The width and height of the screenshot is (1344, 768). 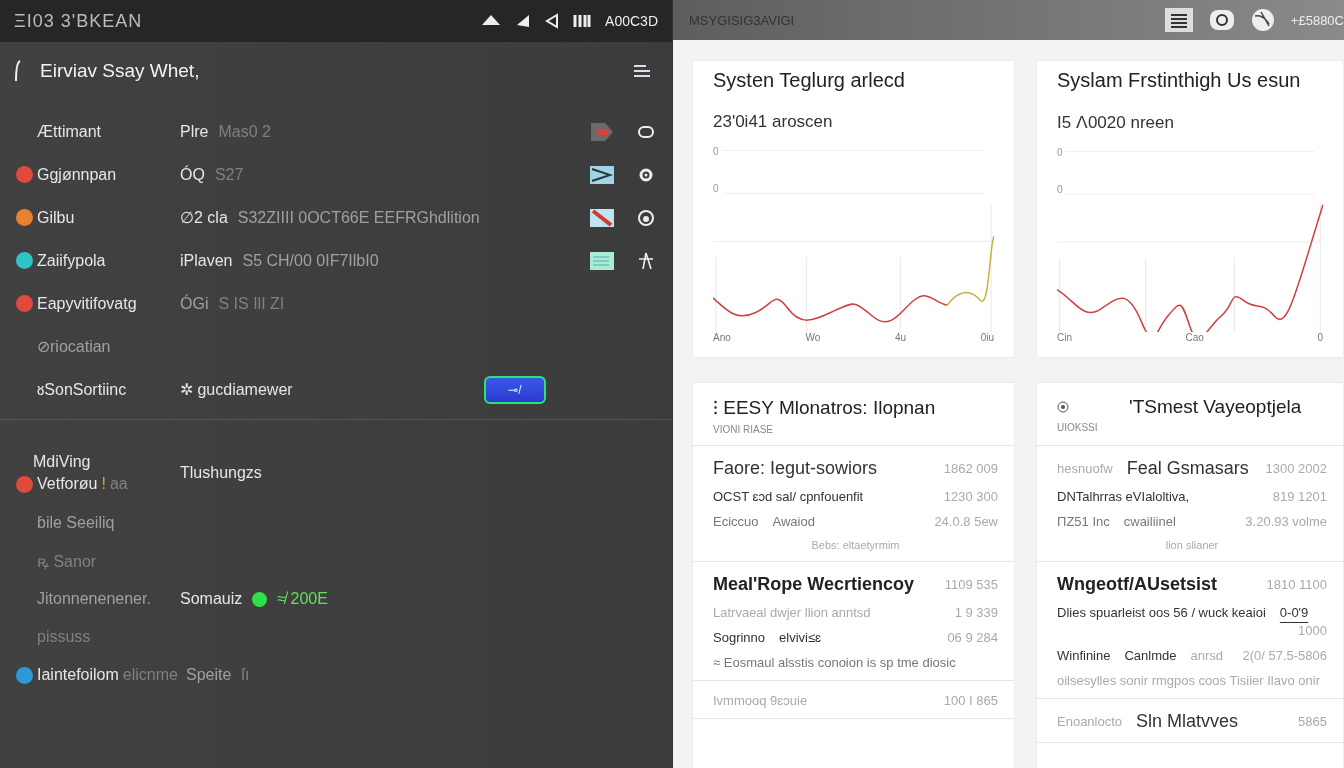 What do you see at coordinates (1123, 496) in the screenshot?
I see `list-text: DNTalhrras eVIaloltiva,` at bounding box center [1123, 496].